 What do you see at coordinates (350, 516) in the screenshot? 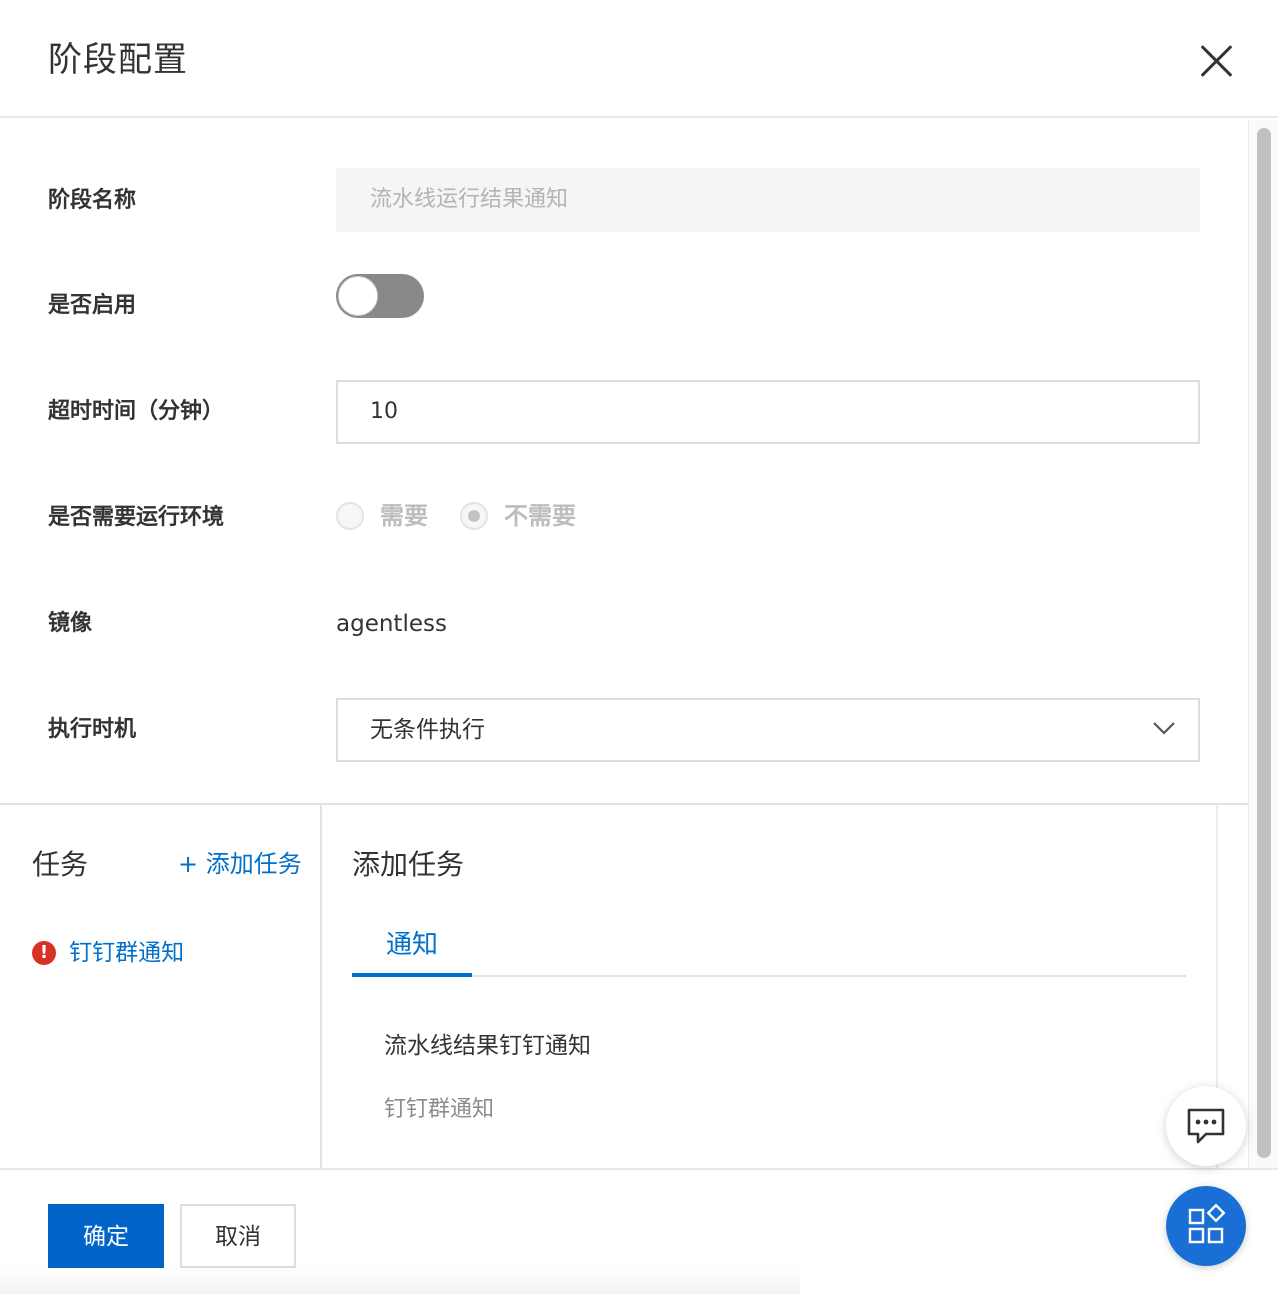
I see `radio-need` at bounding box center [350, 516].